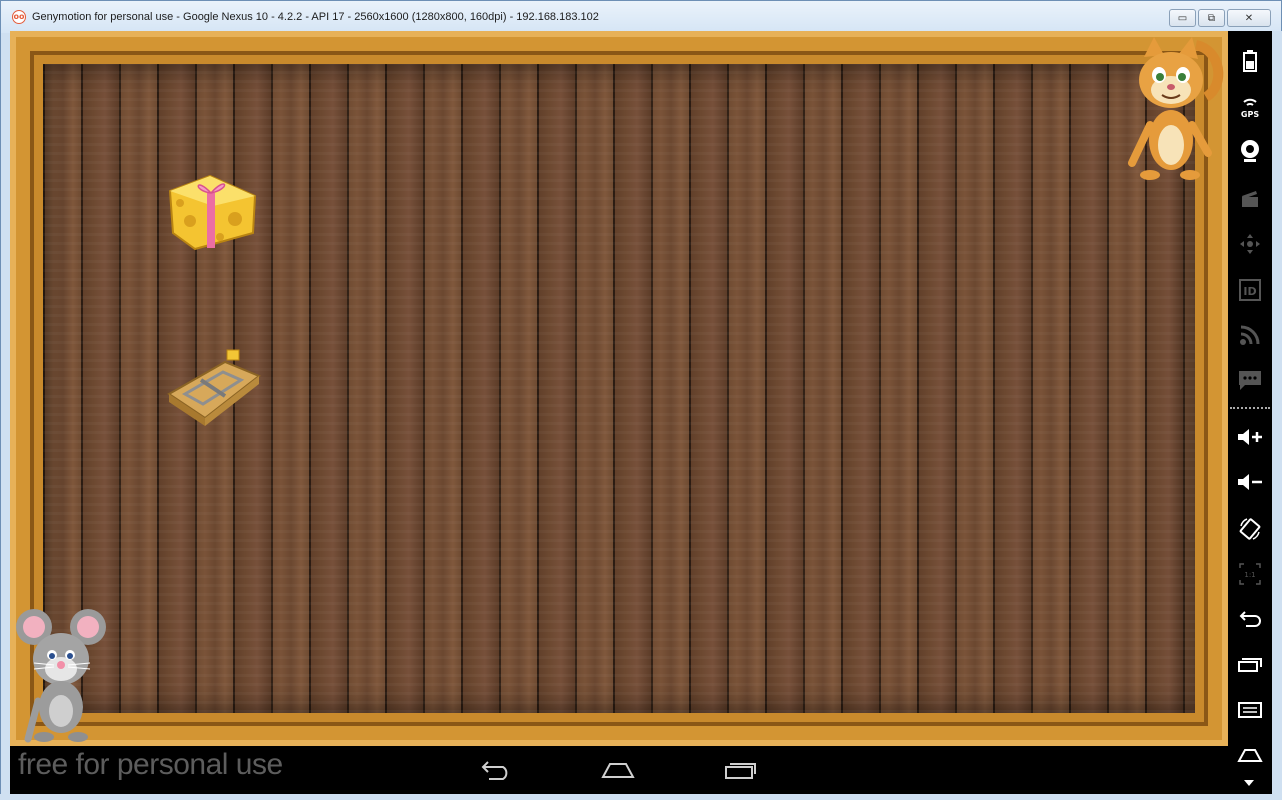  I want to click on maximize-button: ⧉, so click(1211, 18).